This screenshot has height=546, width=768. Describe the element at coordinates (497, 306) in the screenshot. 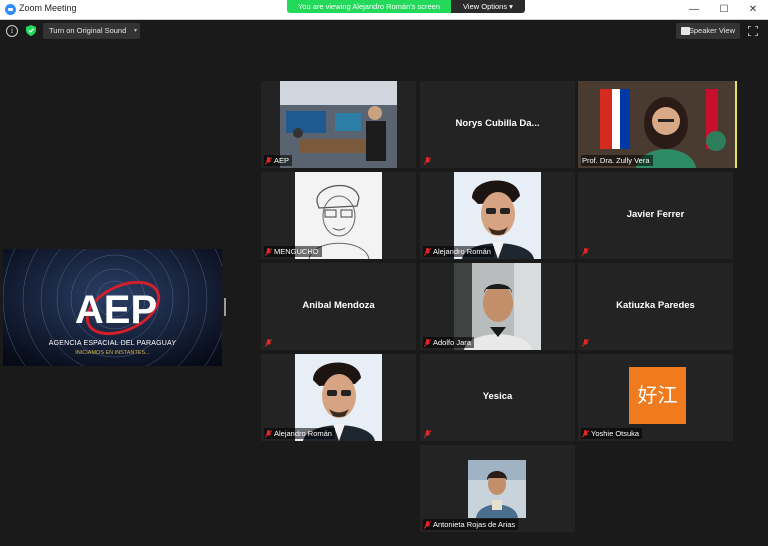

I see `participant-tile: Adolfo Jara` at that location.